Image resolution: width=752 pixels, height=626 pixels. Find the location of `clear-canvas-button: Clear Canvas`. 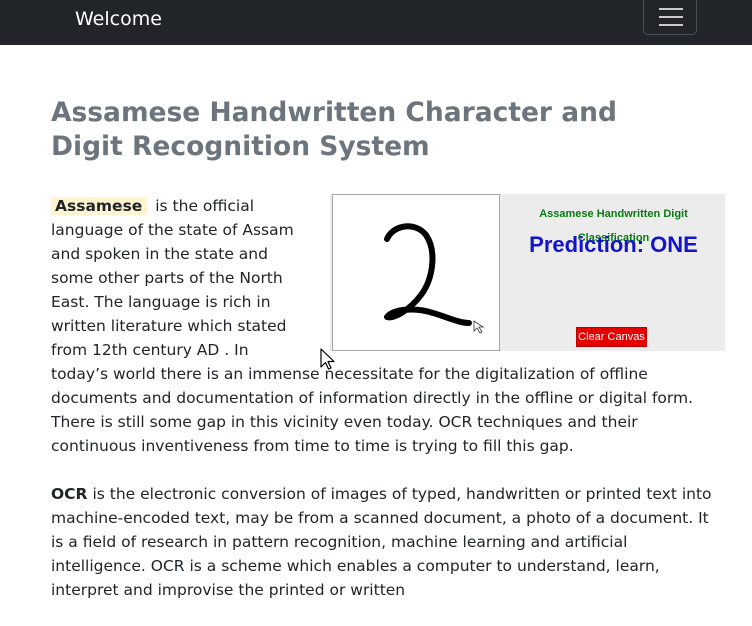

clear-canvas-button: Clear Canvas is located at coordinates (611, 337).